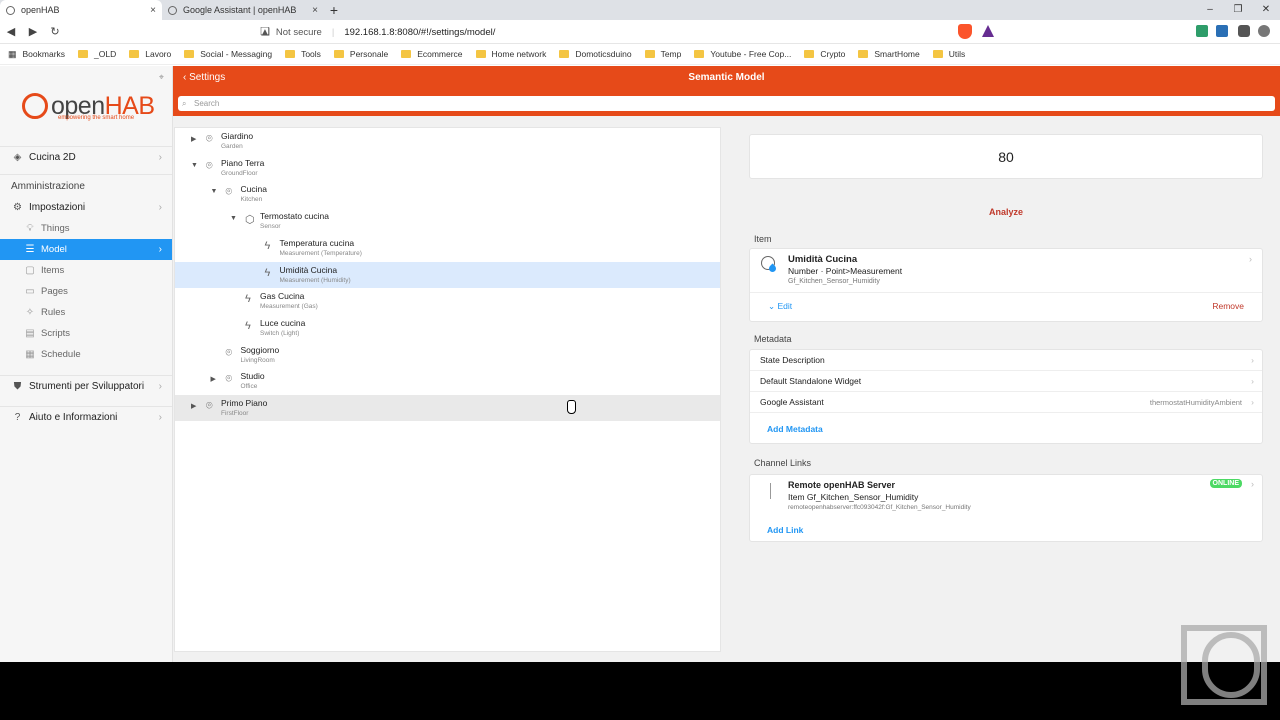 The height and width of the screenshot is (720, 1280). I want to click on add-metadata-button: Add Metadata, so click(795, 429).